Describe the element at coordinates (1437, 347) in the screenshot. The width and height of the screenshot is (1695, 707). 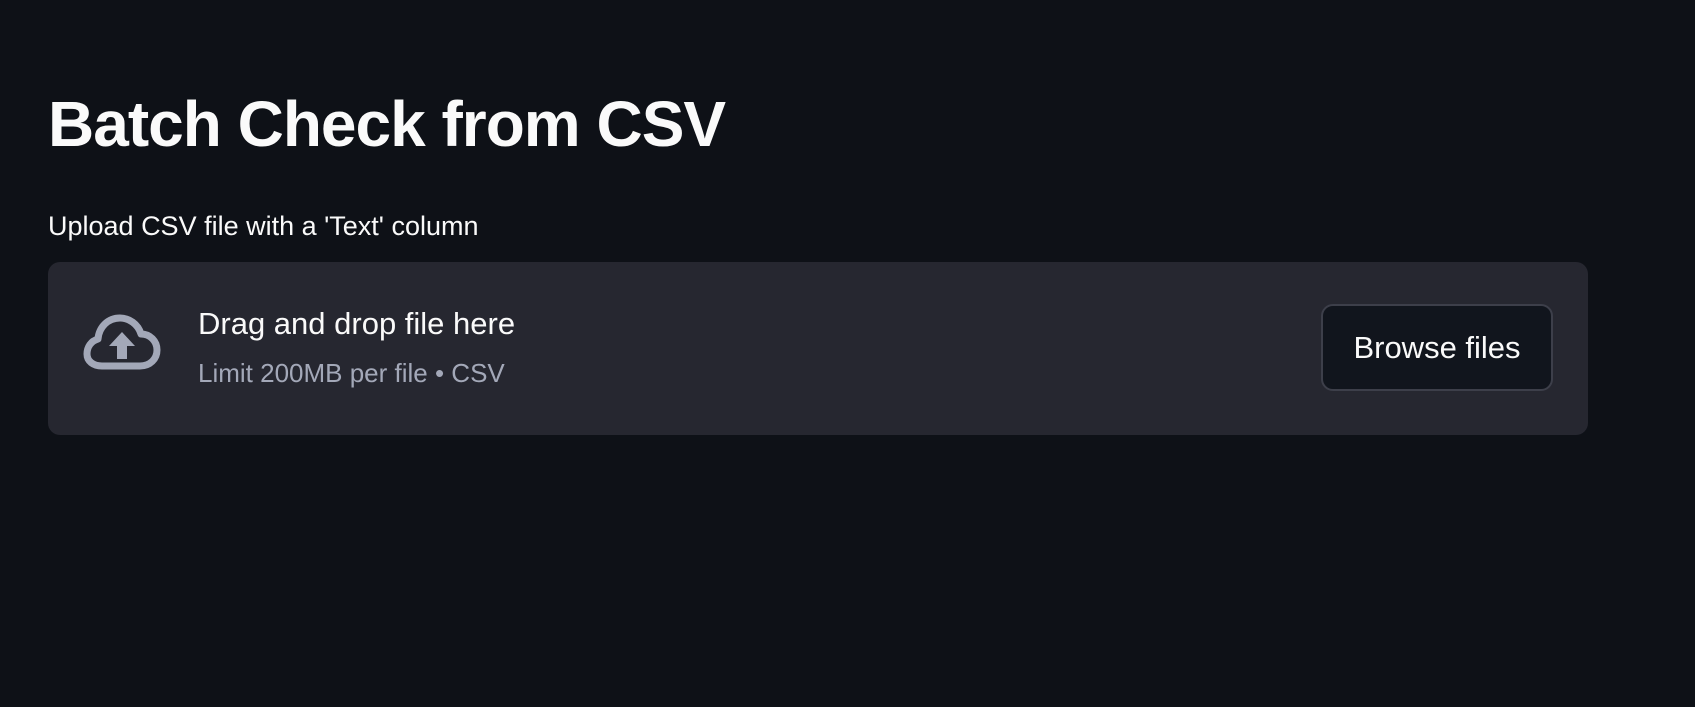
I see `browse-files-button: Browse files` at that location.